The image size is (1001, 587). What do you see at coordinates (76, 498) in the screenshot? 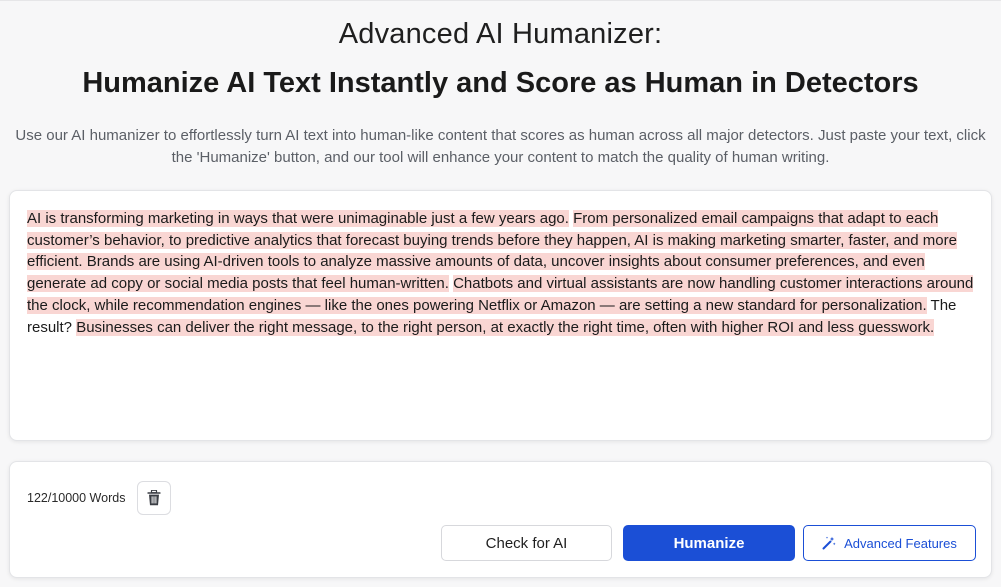
I see `word-count: 122/10000 Words` at bounding box center [76, 498].